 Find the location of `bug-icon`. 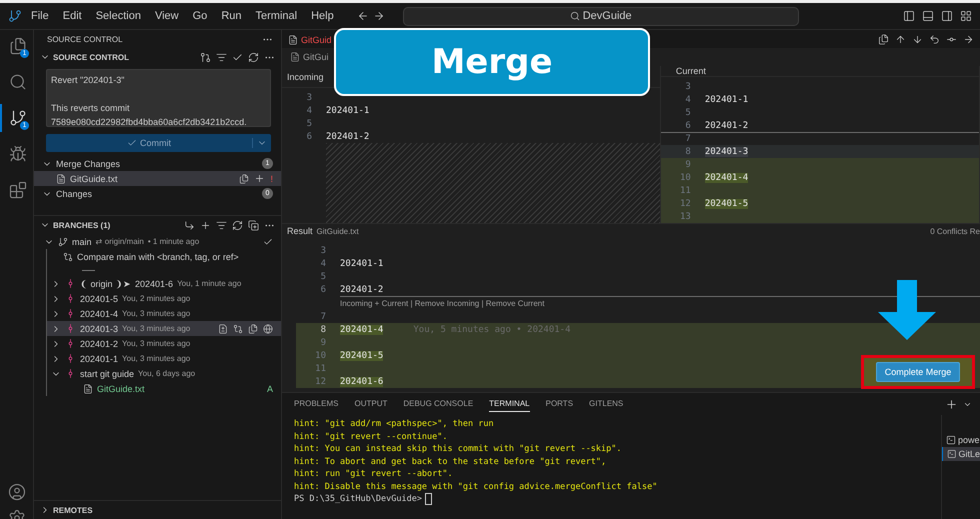

bug-icon is located at coordinates (17, 154).